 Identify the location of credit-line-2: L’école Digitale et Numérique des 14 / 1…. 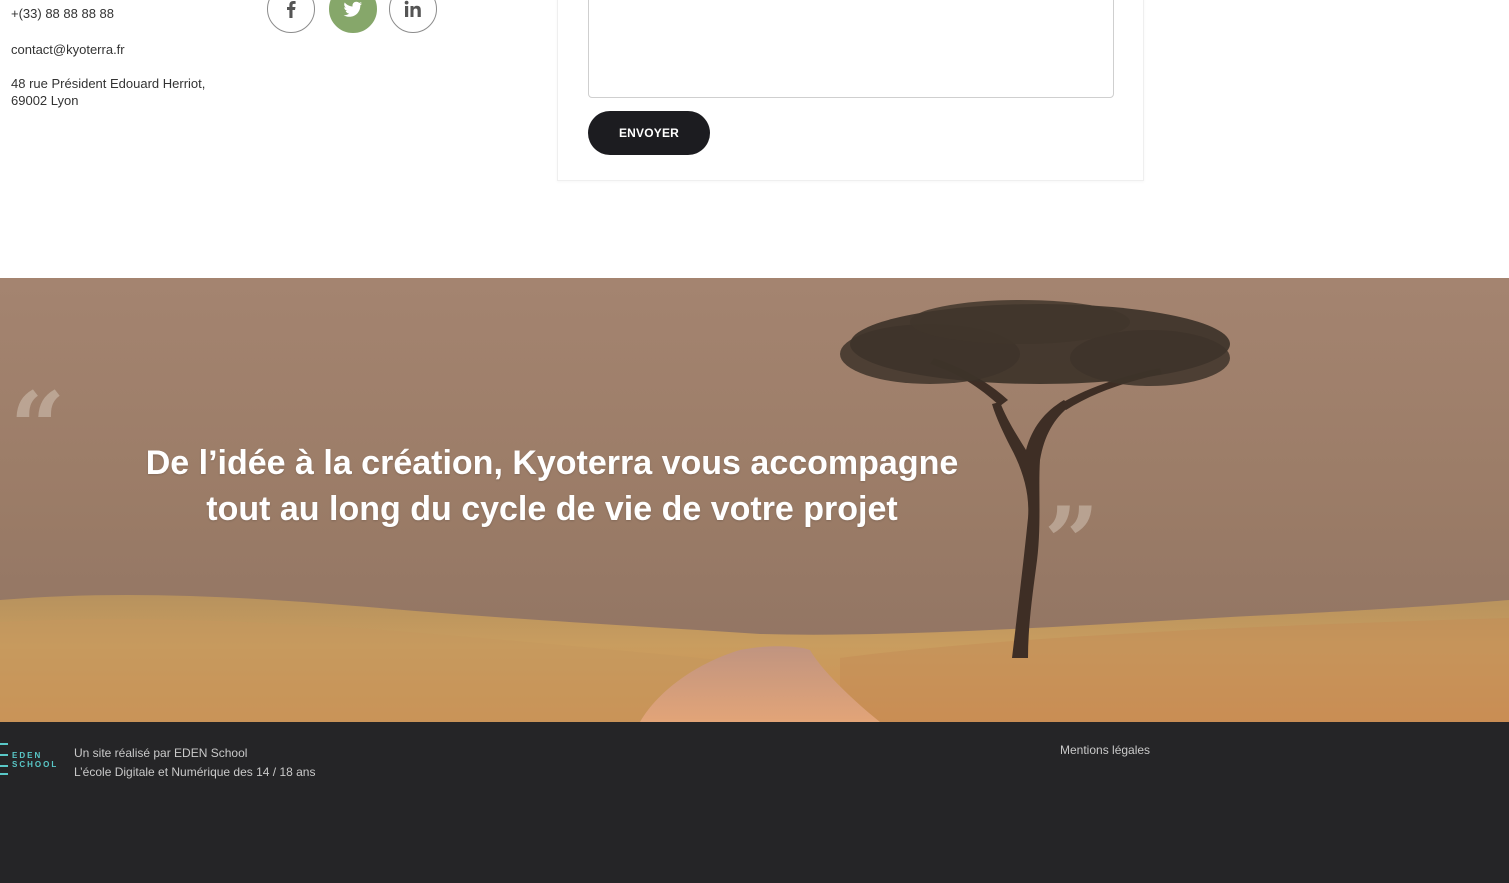
(195, 772).